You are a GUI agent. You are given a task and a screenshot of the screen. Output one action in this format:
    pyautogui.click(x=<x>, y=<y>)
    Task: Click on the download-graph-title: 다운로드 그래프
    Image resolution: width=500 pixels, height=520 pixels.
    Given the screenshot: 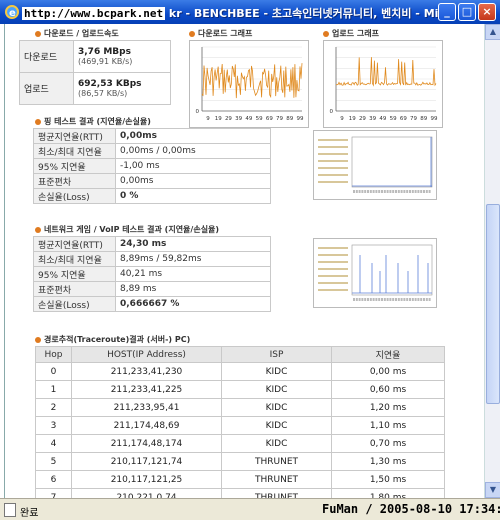 What is the action you would take?
    pyautogui.click(x=220, y=33)
    